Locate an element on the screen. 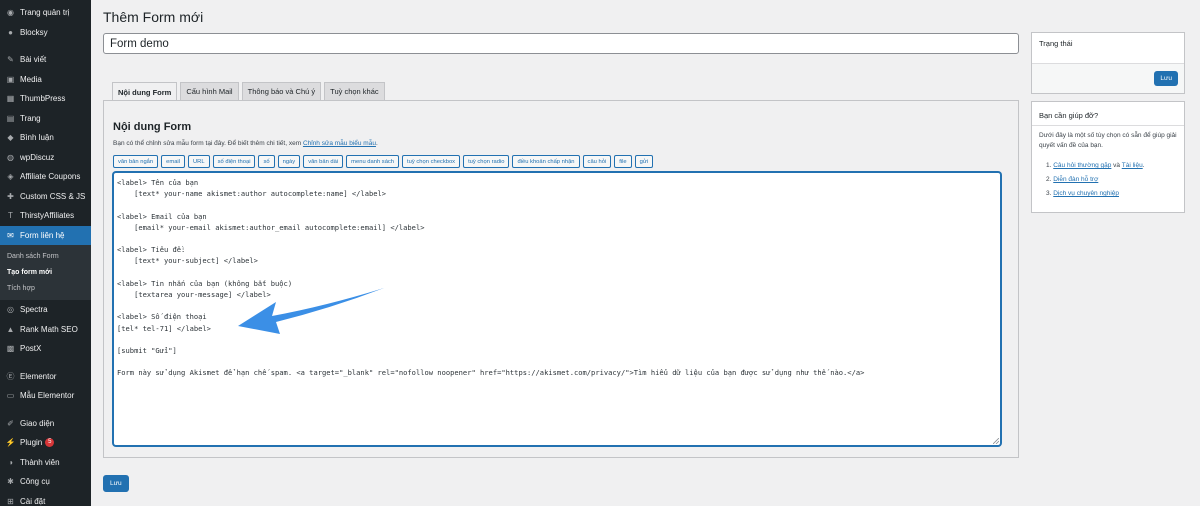  sidebar-item-label: Form liên hệ is located at coordinates (42, 235).